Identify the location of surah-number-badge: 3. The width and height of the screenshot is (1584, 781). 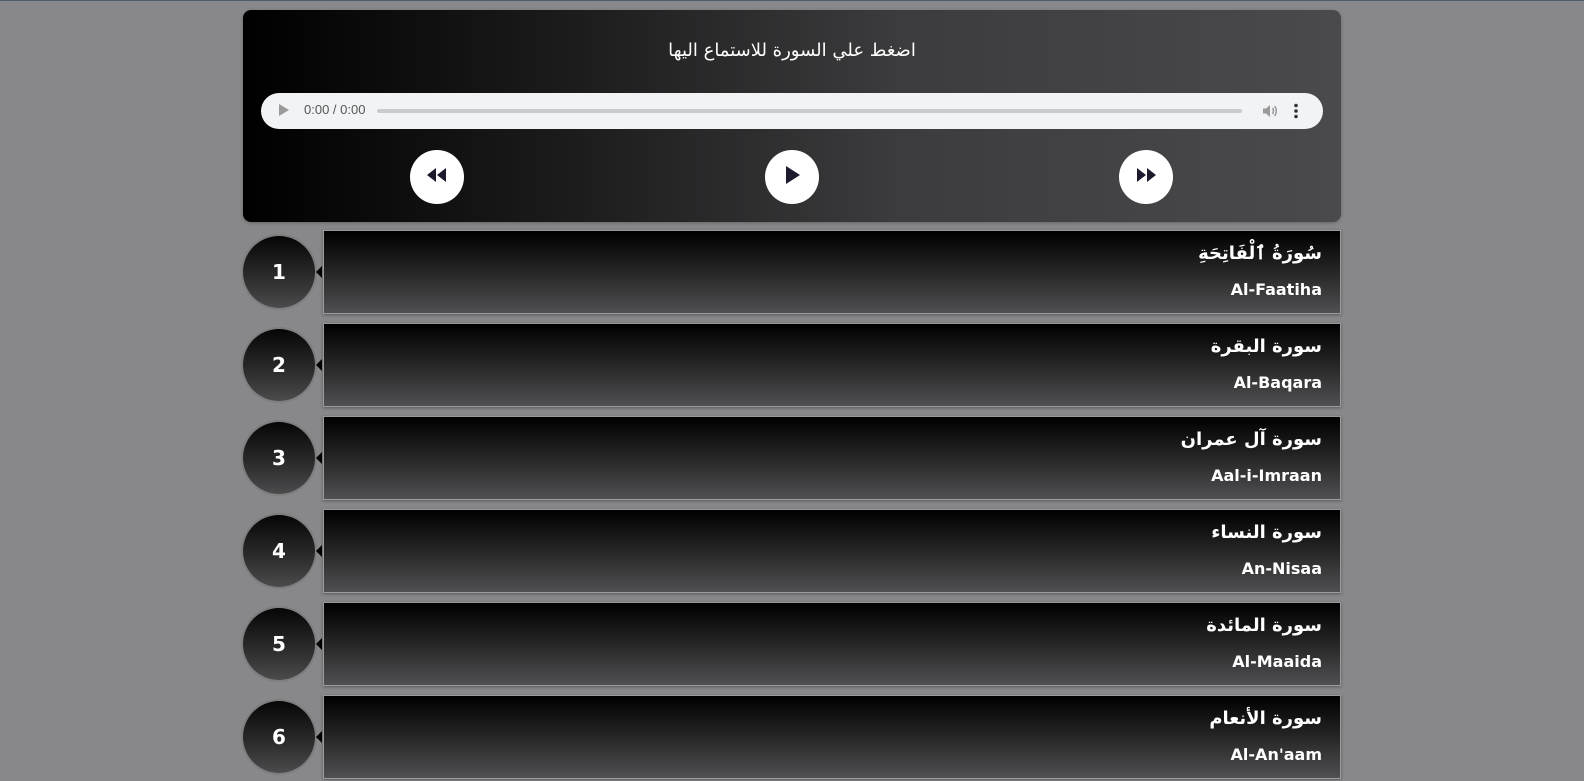
(279, 458).